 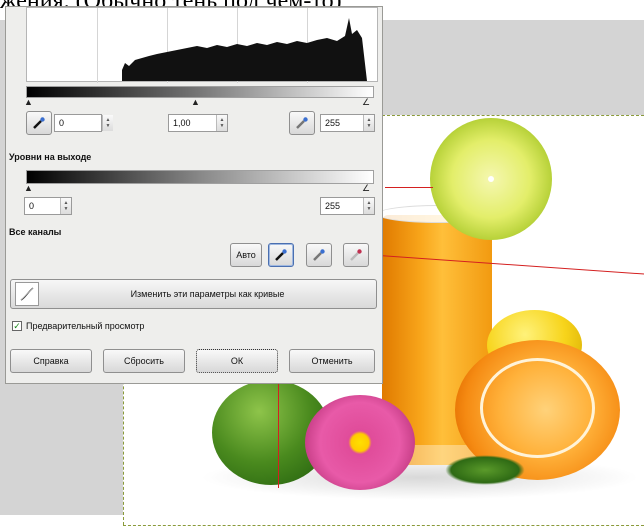 What do you see at coordinates (195, 102) in the screenshot?
I see `gamma-slider: ▲` at bounding box center [195, 102].